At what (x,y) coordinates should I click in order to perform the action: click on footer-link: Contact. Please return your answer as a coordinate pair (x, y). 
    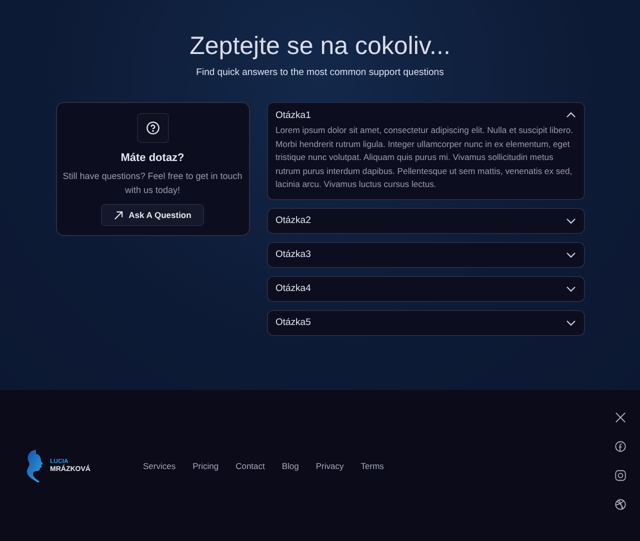
    Looking at the image, I should click on (250, 465).